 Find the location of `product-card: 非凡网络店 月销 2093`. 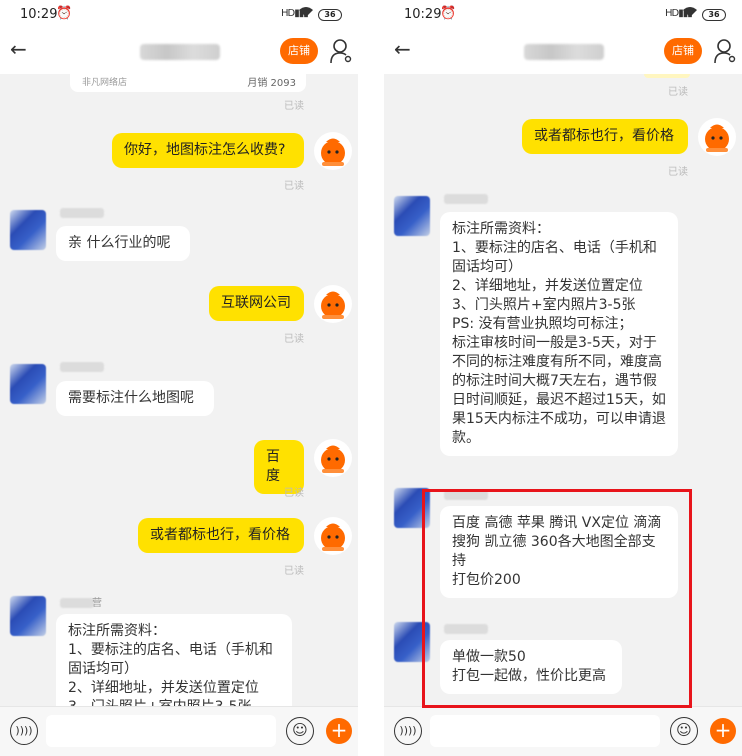

product-card: 非凡网络店 月销 2093 is located at coordinates (188, 83).